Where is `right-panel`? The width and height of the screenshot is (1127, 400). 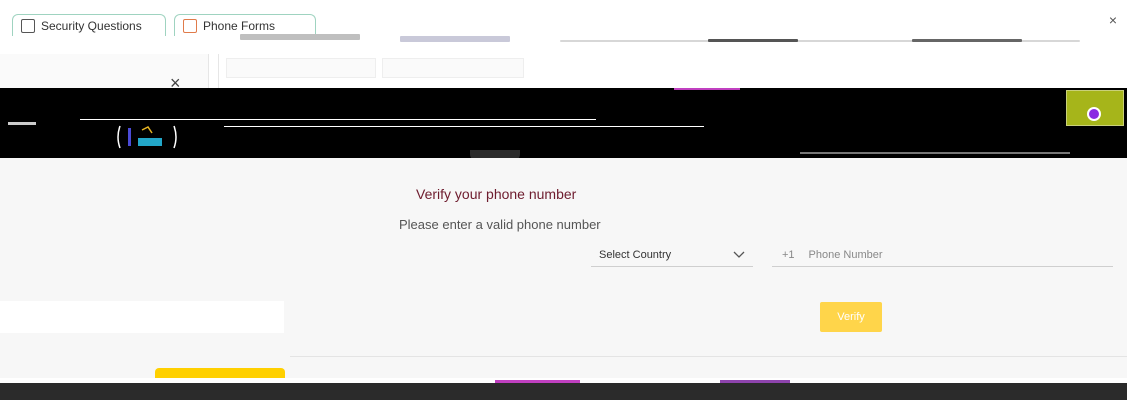
right-panel is located at coordinates (672, 72).